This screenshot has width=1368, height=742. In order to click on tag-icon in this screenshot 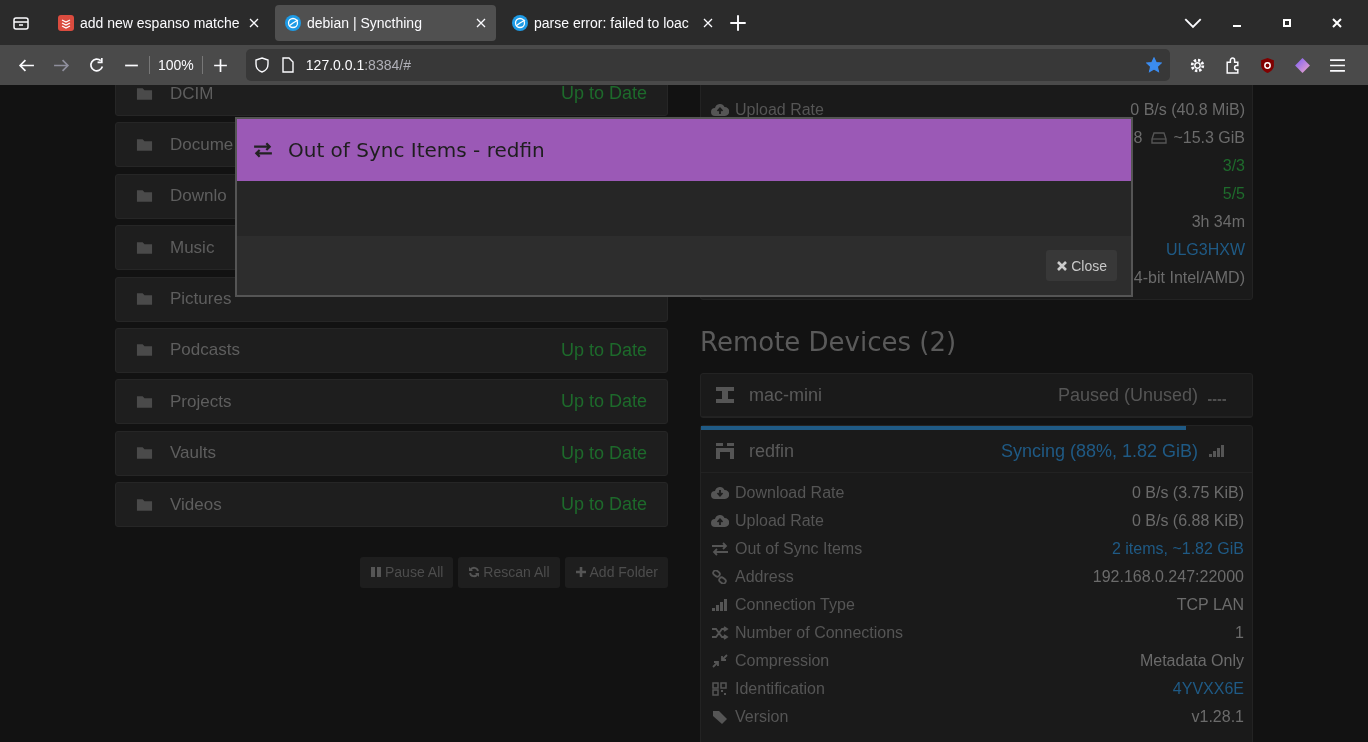, I will do `click(720, 717)`.